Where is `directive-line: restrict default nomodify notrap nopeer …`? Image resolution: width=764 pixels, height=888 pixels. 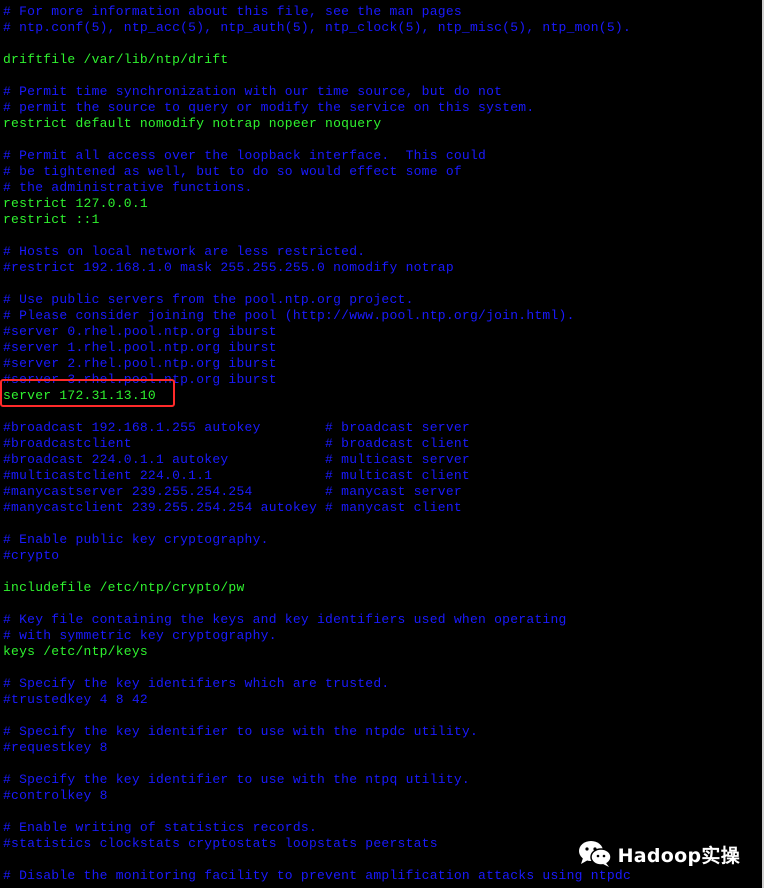
directive-line: restrict default nomodify notrap nopeer … is located at coordinates (192, 123).